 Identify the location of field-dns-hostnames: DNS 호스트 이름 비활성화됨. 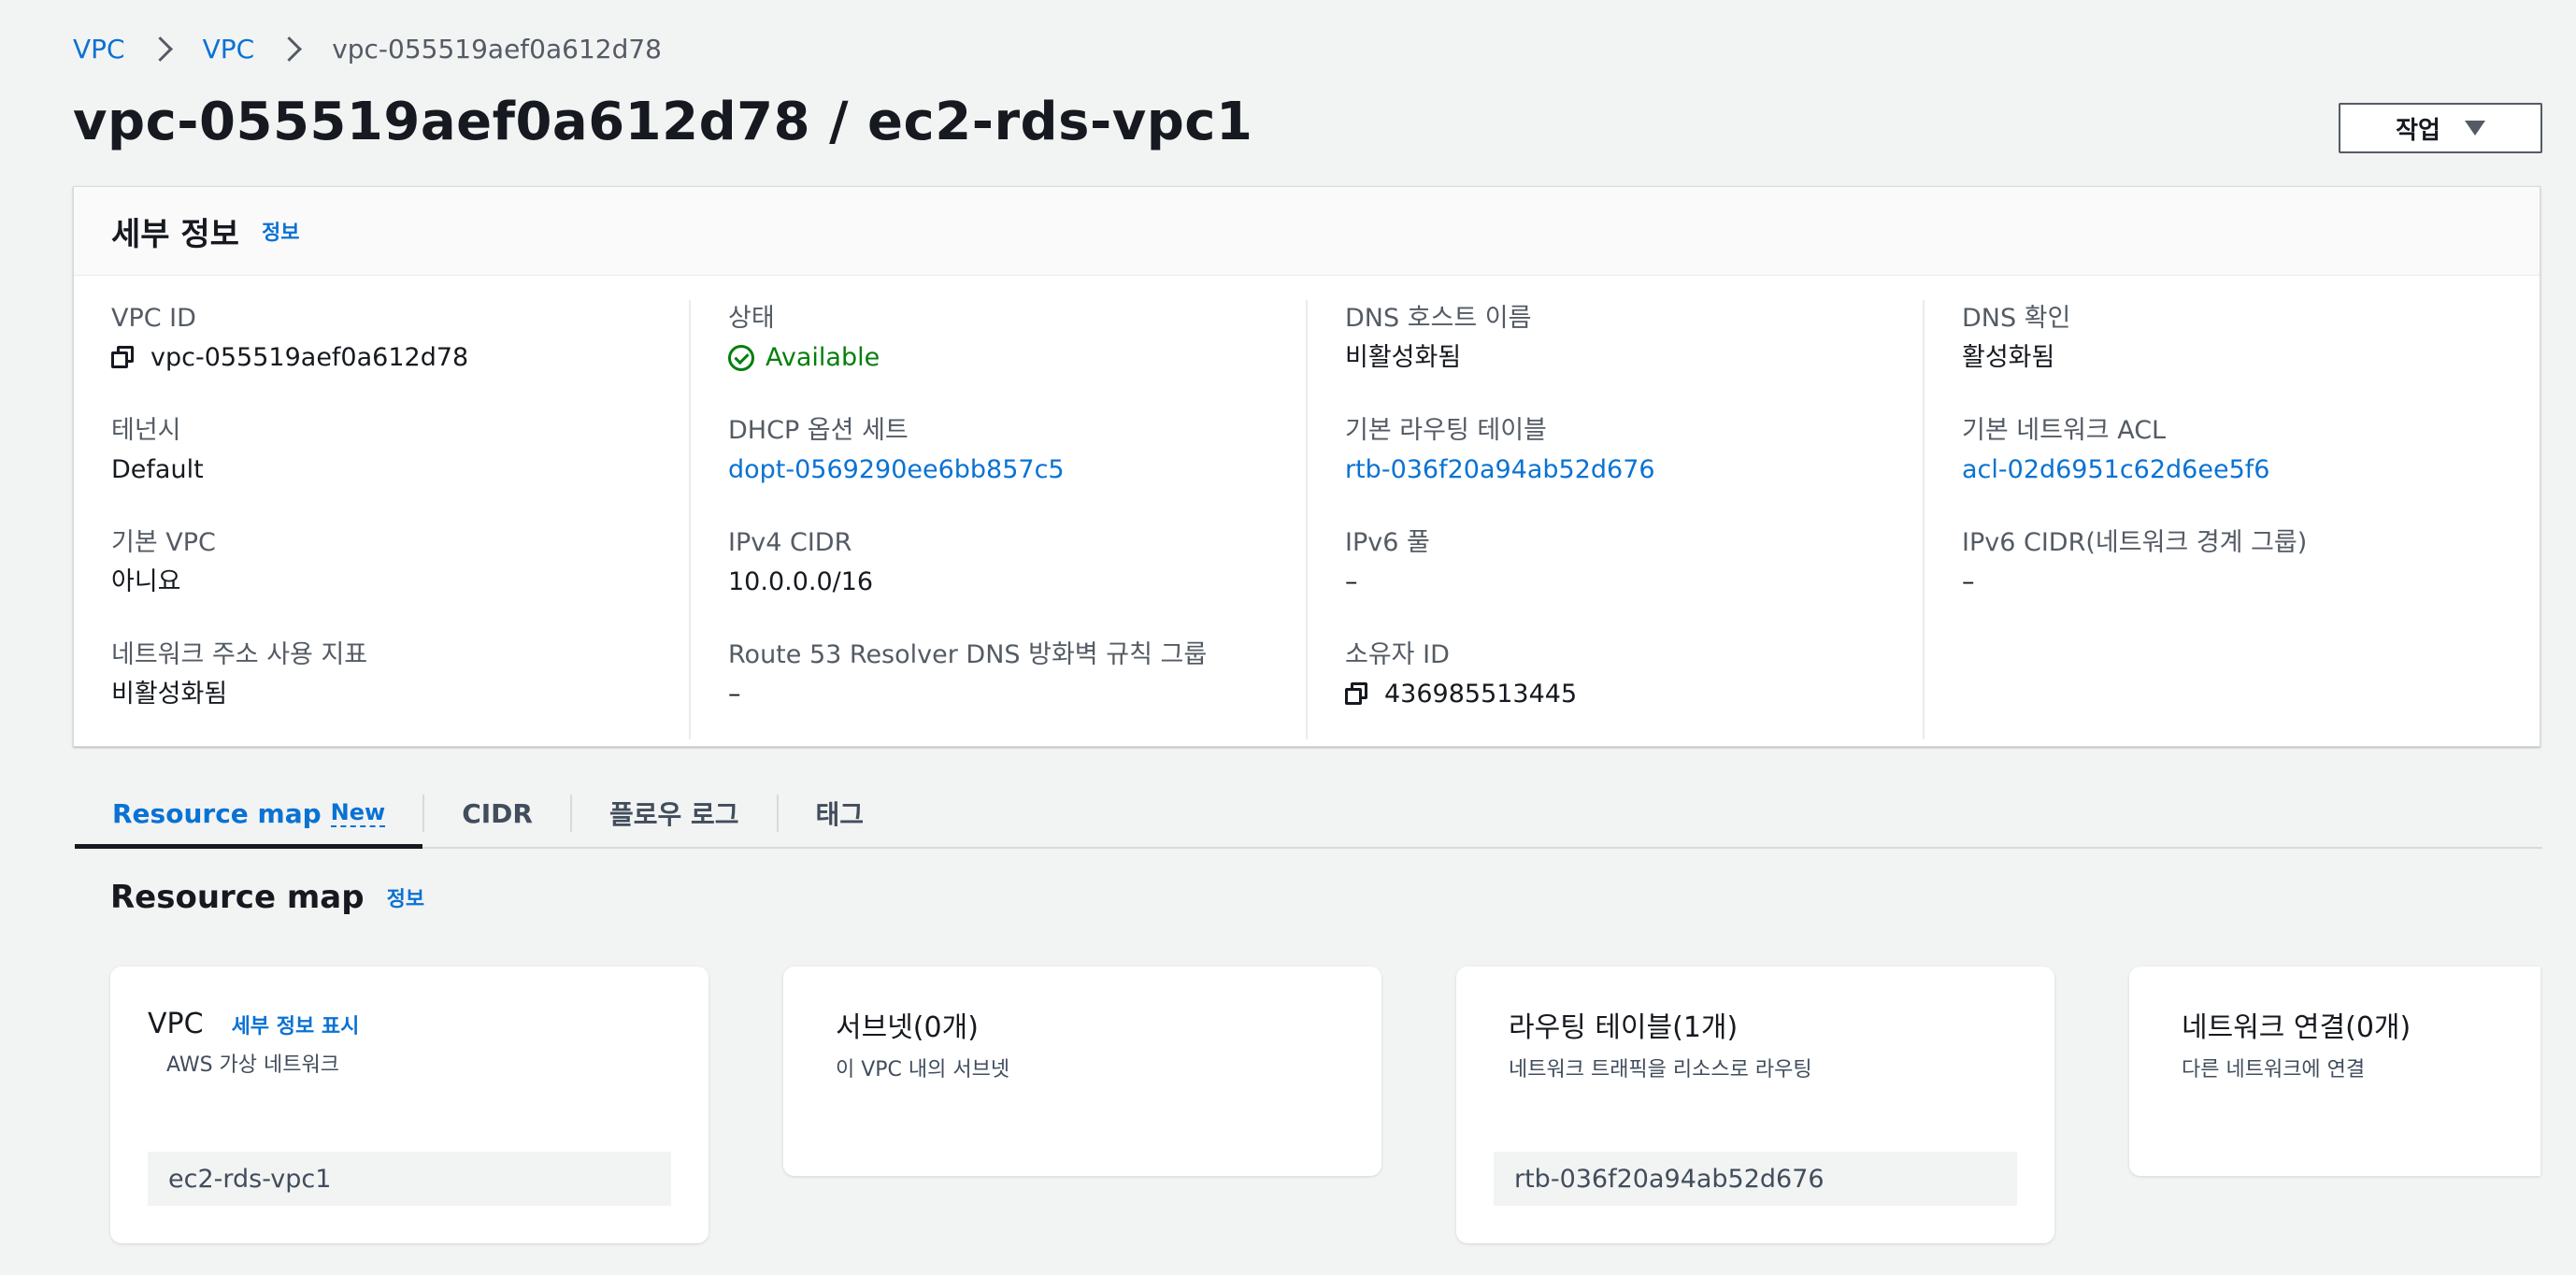
(1634, 356).